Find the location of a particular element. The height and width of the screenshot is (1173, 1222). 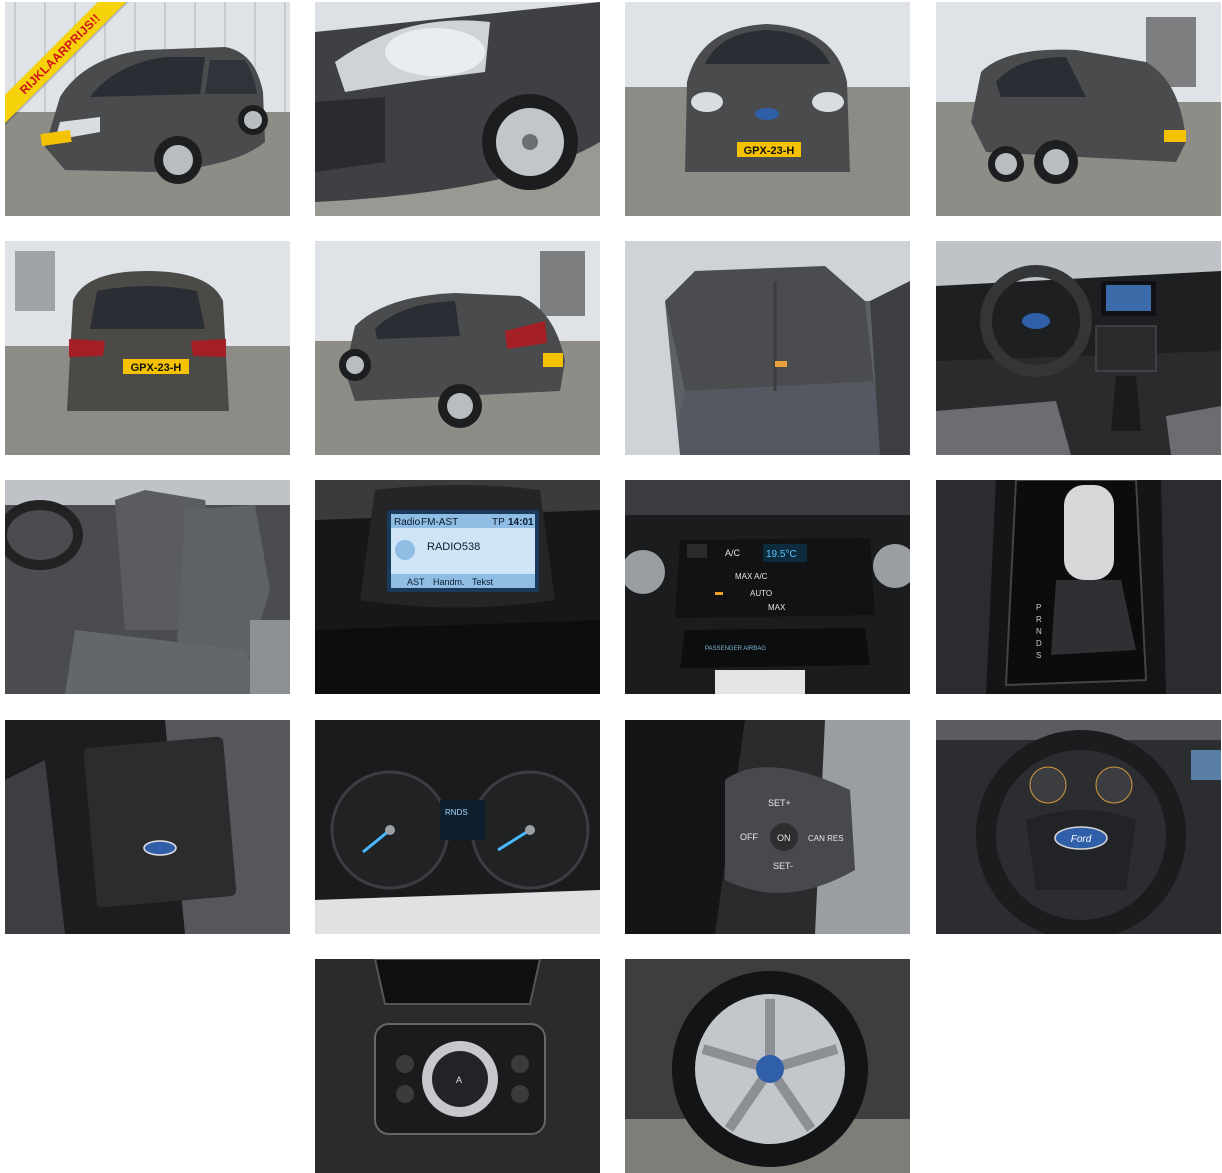

front-seats-image is located at coordinates (147, 587).